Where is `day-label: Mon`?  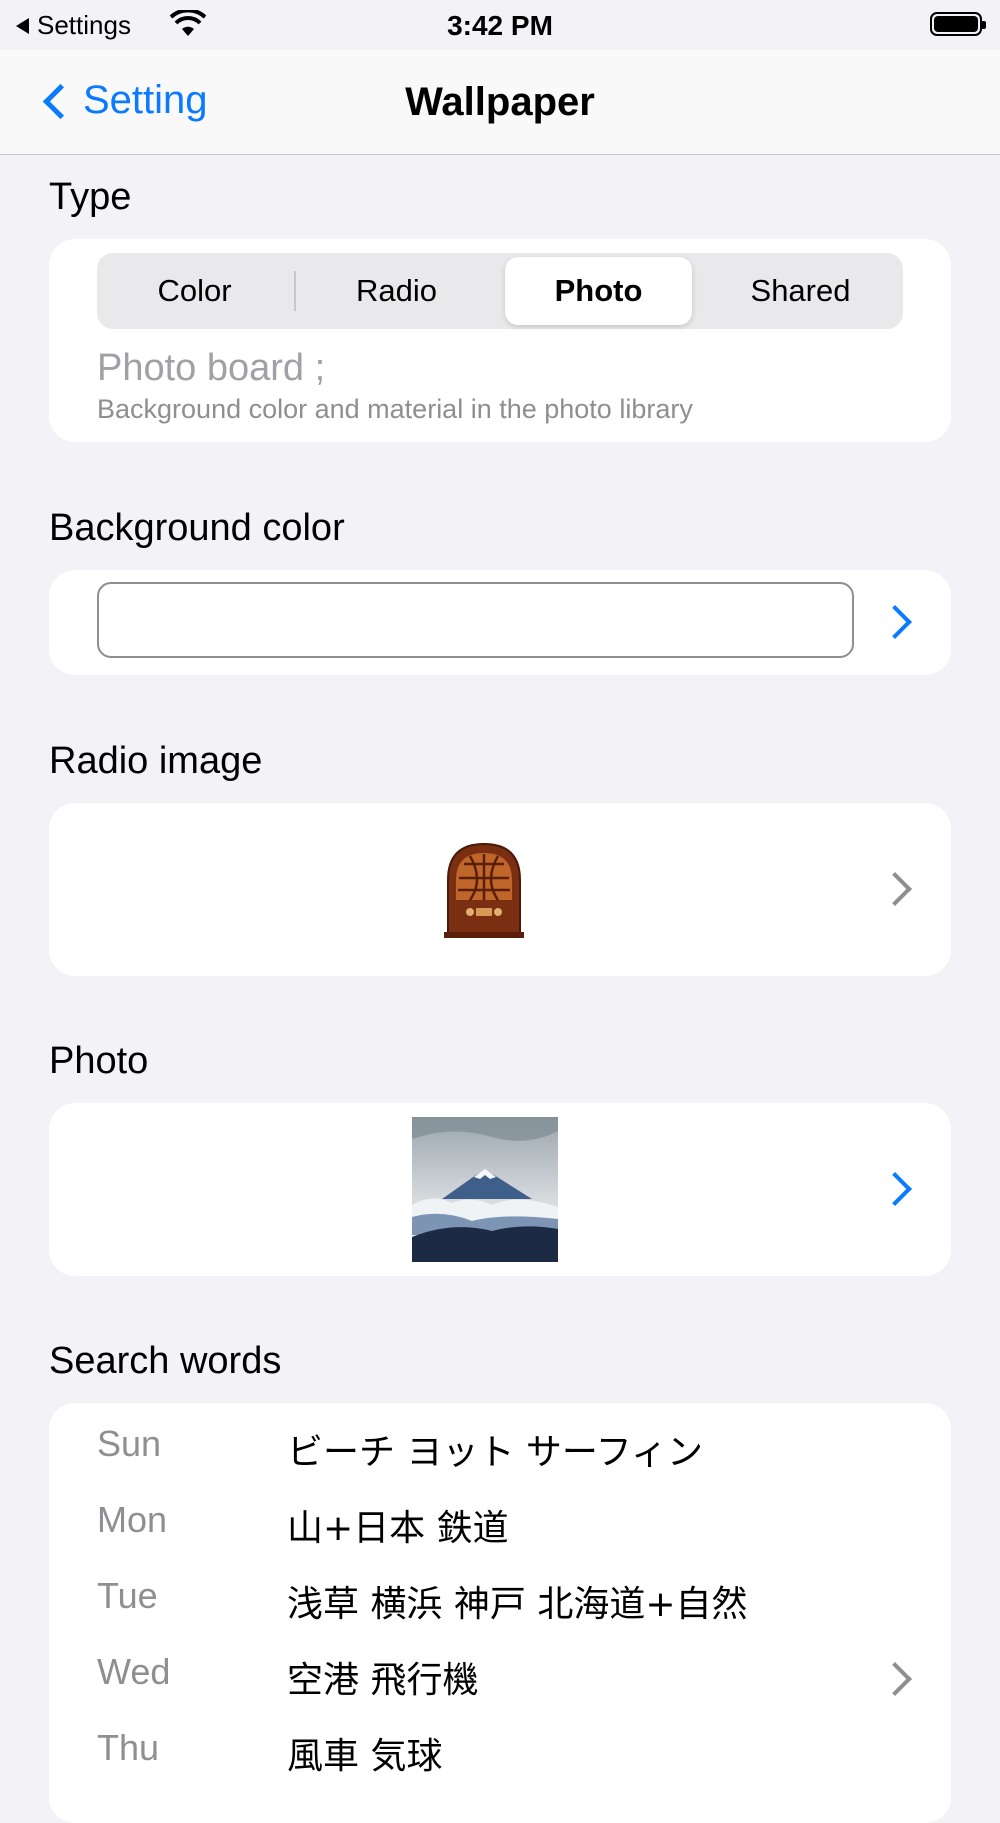
day-label: Mon is located at coordinates (132, 1519).